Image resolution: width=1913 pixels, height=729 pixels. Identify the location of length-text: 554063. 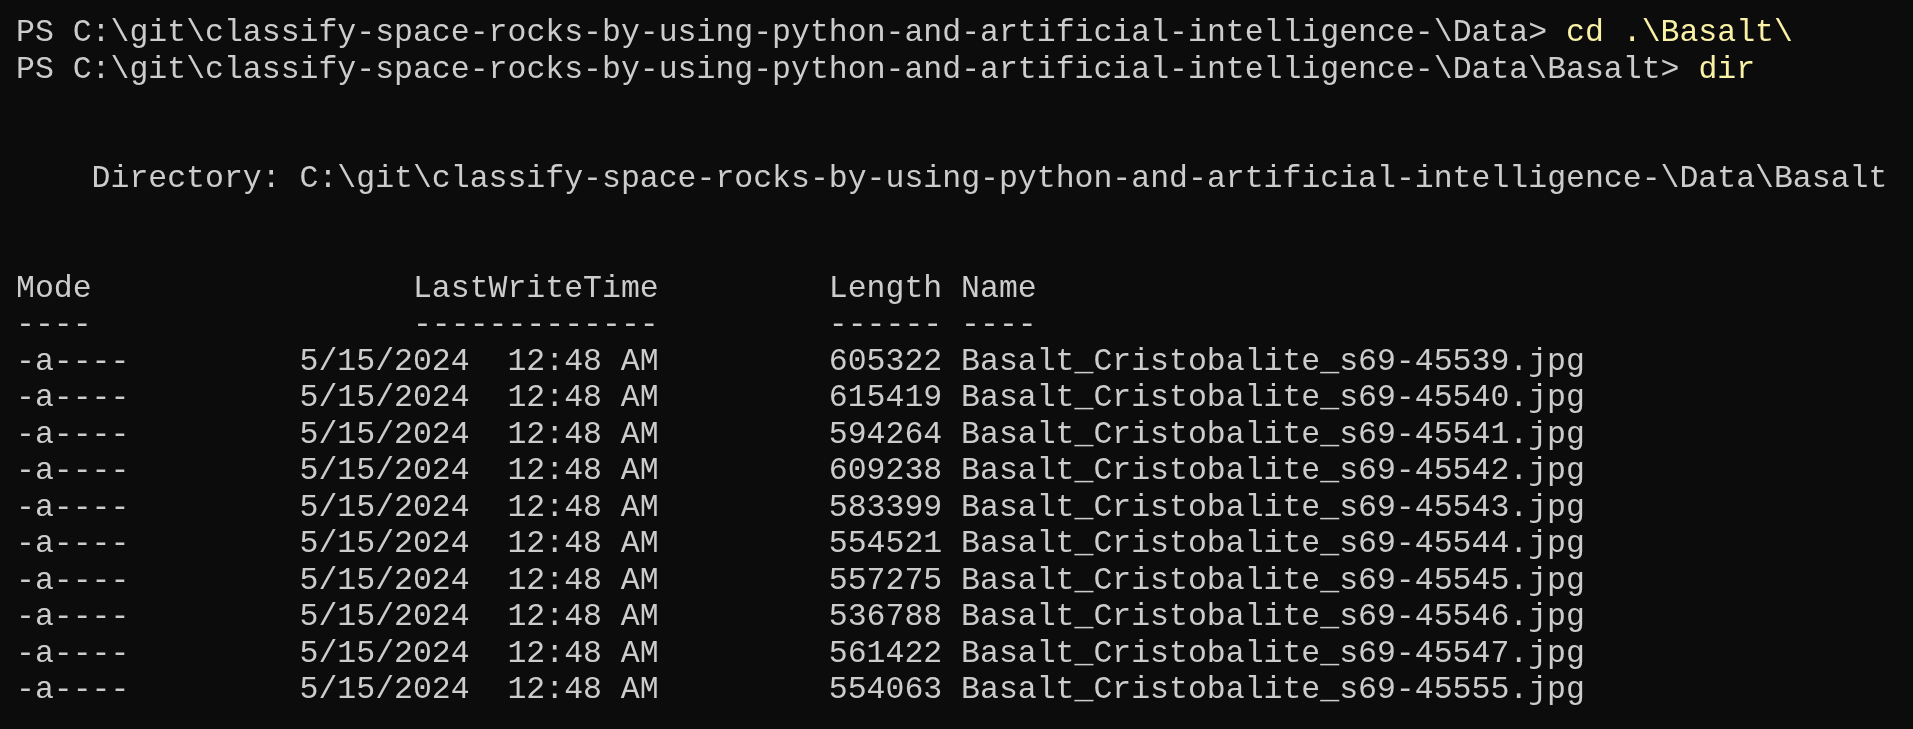
(885, 689).